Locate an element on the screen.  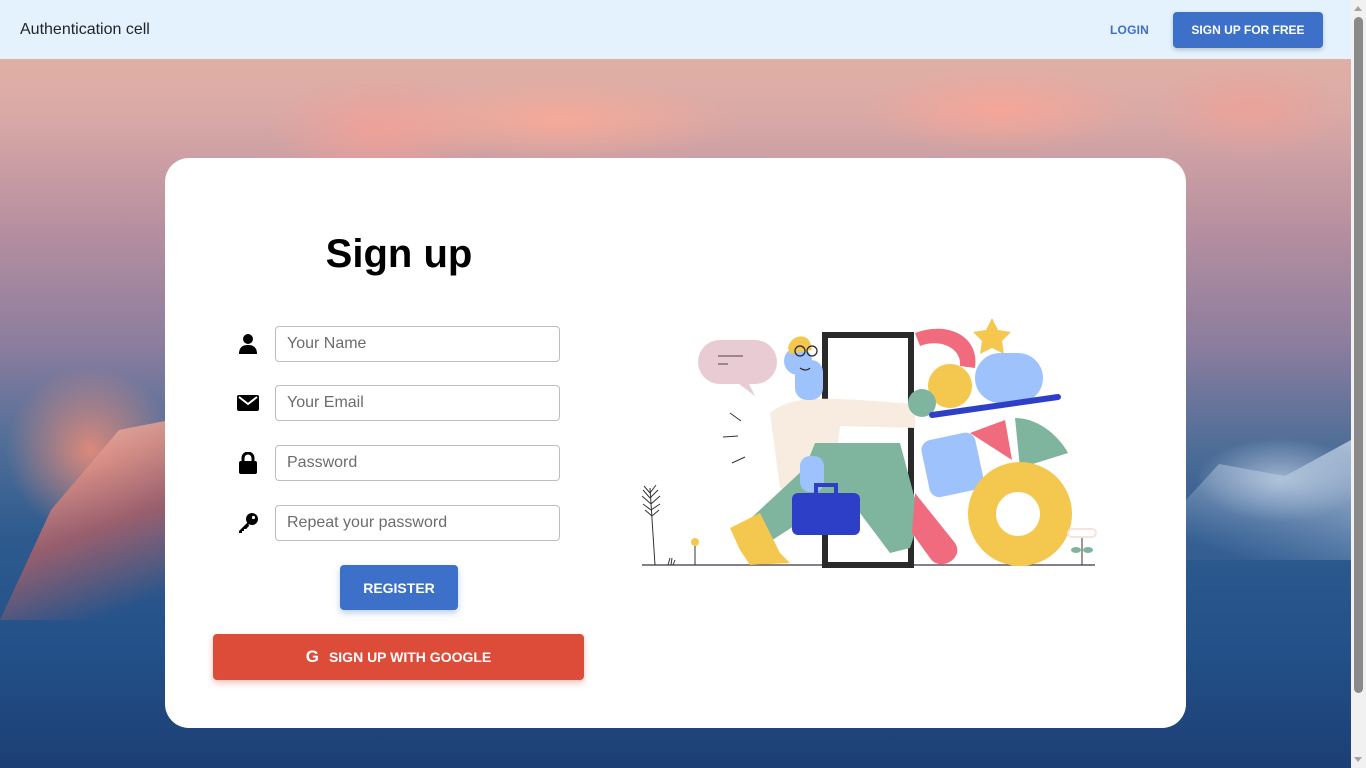
nav-actions: LOGIN SIGN UP FOR FREE is located at coordinates (1216, 29).